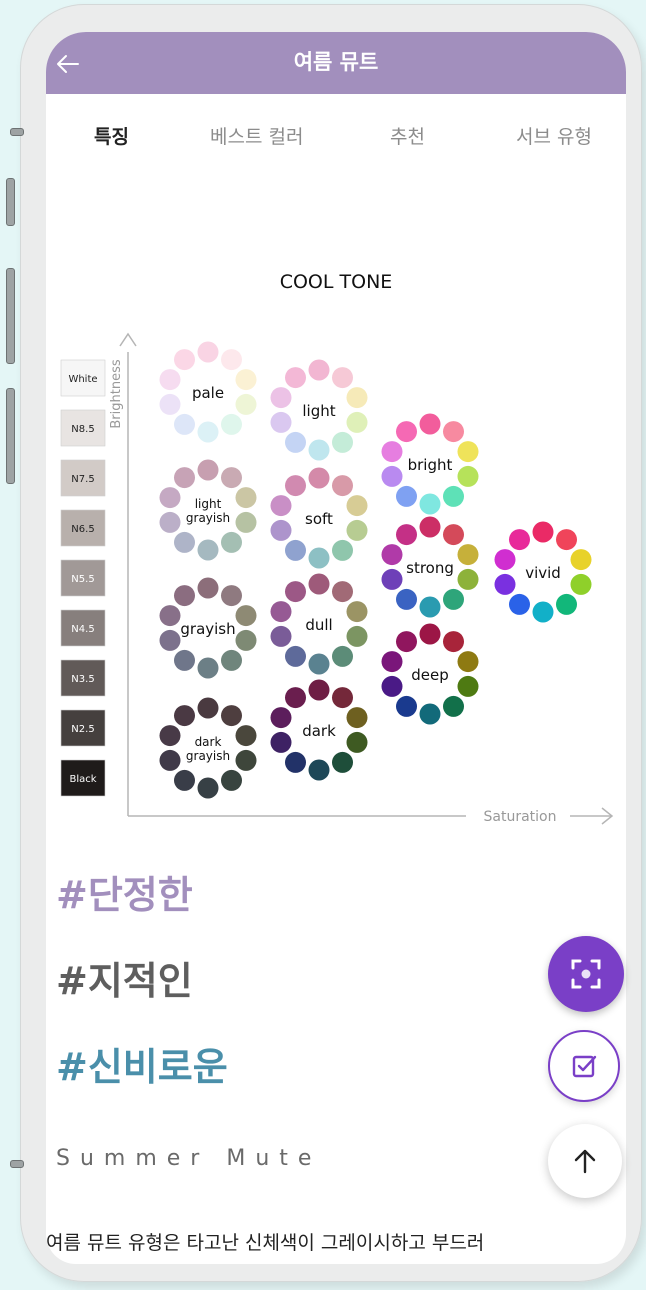  Describe the element at coordinates (189, 1158) in the screenshot. I see `season-subtitle: Summer Mute` at that location.